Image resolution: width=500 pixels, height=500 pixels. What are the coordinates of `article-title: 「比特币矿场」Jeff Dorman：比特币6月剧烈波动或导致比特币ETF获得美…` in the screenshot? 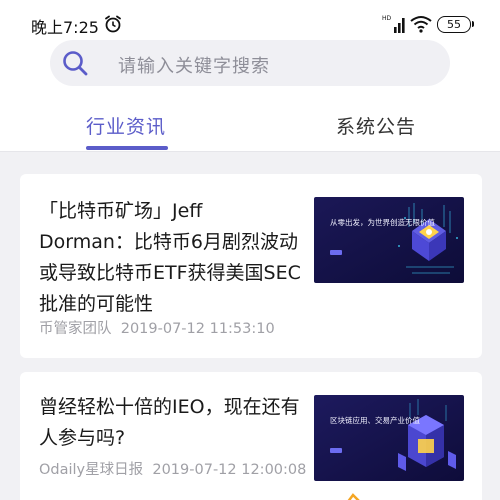 It's located at (170, 257).